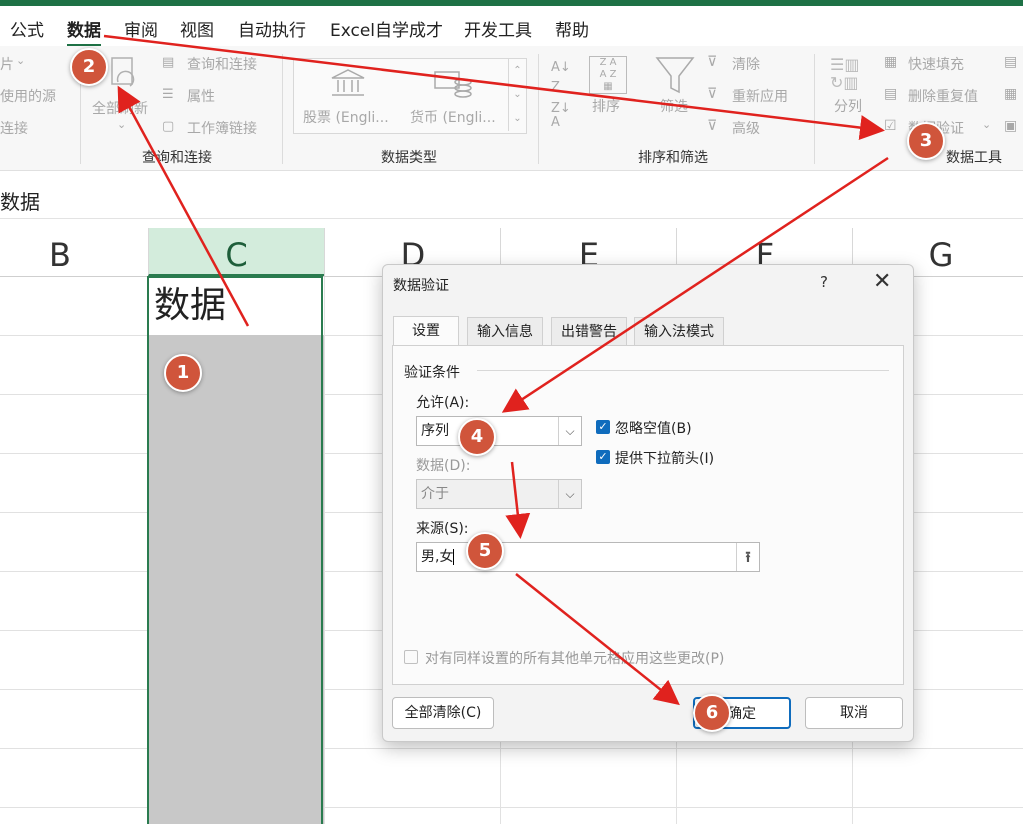 The image size is (1023, 824). What do you see at coordinates (14, 128) in the screenshot?
I see `existing-connections-button: 连接` at bounding box center [14, 128].